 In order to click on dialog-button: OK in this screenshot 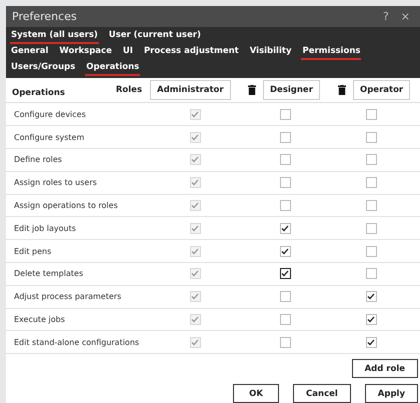, I will do `click(256, 393)`.